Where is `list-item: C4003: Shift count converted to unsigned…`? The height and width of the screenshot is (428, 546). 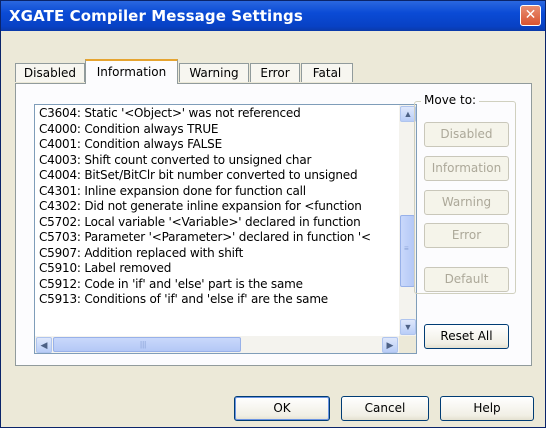
list-item: C4003: Shift count converted to unsigned… is located at coordinates (211, 161).